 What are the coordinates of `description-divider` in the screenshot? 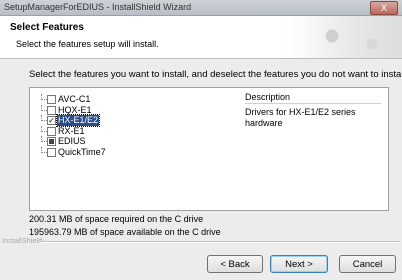 It's located at (313, 103).